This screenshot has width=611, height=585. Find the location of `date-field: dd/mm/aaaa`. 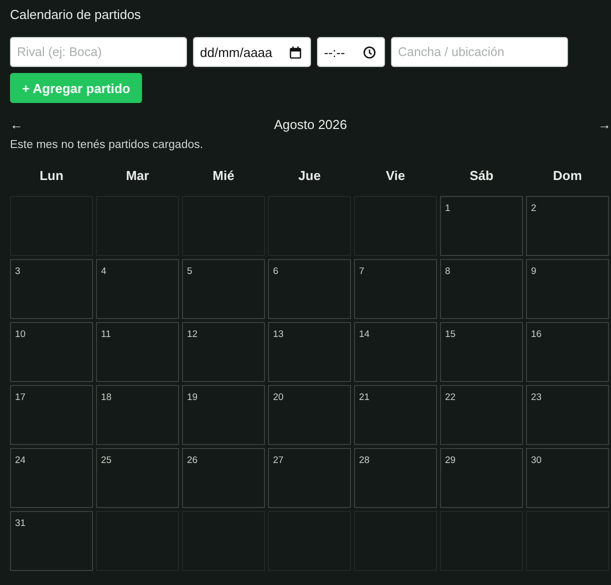

date-field: dd/mm/aaaa is located at coordinates (252, 52).